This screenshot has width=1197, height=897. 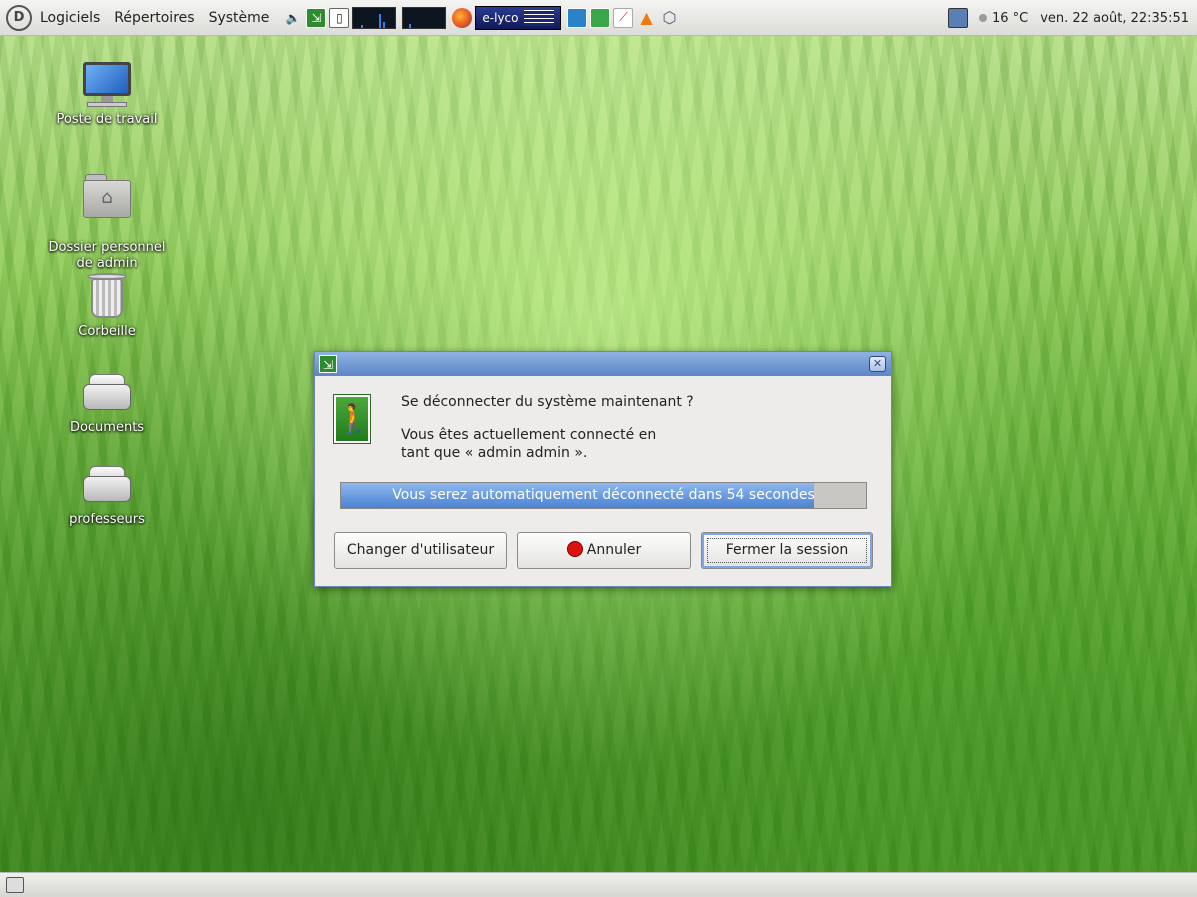 What do you see at coordinates (614, 550) in the screenshot?
I see `cancel-button-label: Annuler` at bounding box center [614, 550].